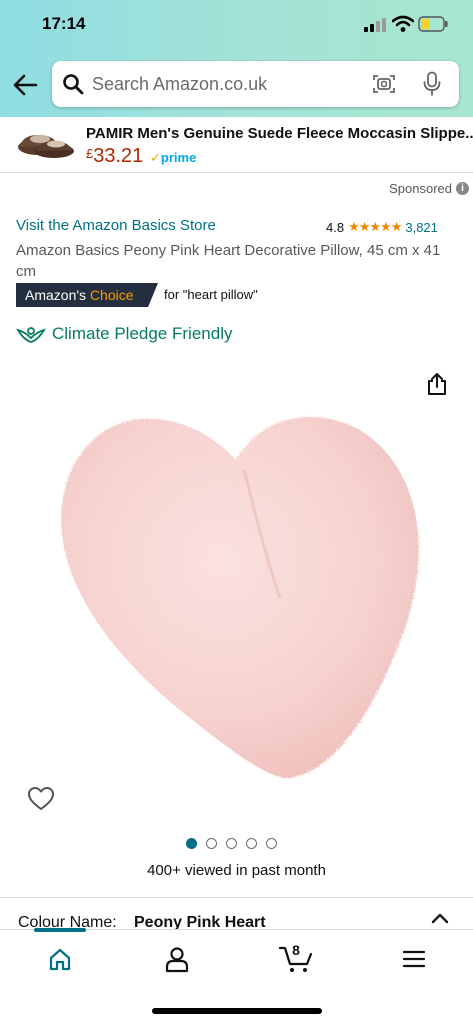 The height and width of the screenshot is (1023, 473). Describe the element at coordinates (155, 157) in the screenshot. I see `prime-check-icon: ✓` at that location.